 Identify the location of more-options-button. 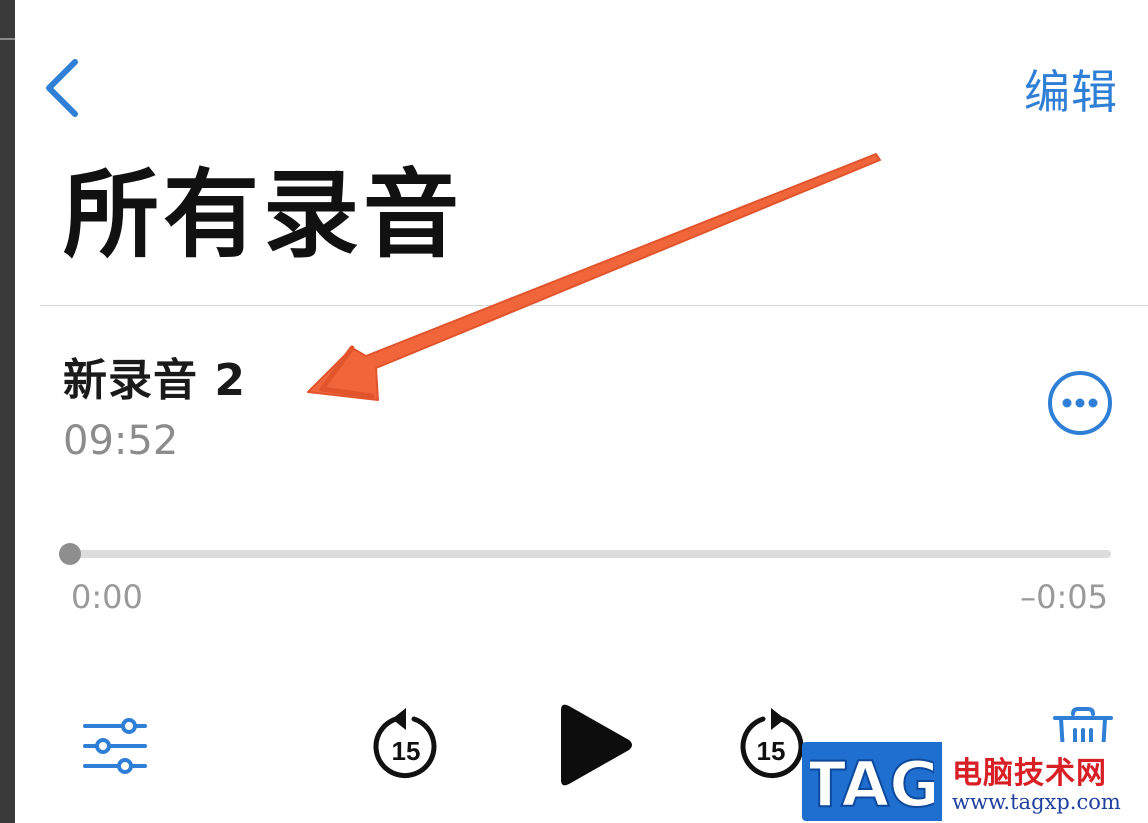
(1080, 403).